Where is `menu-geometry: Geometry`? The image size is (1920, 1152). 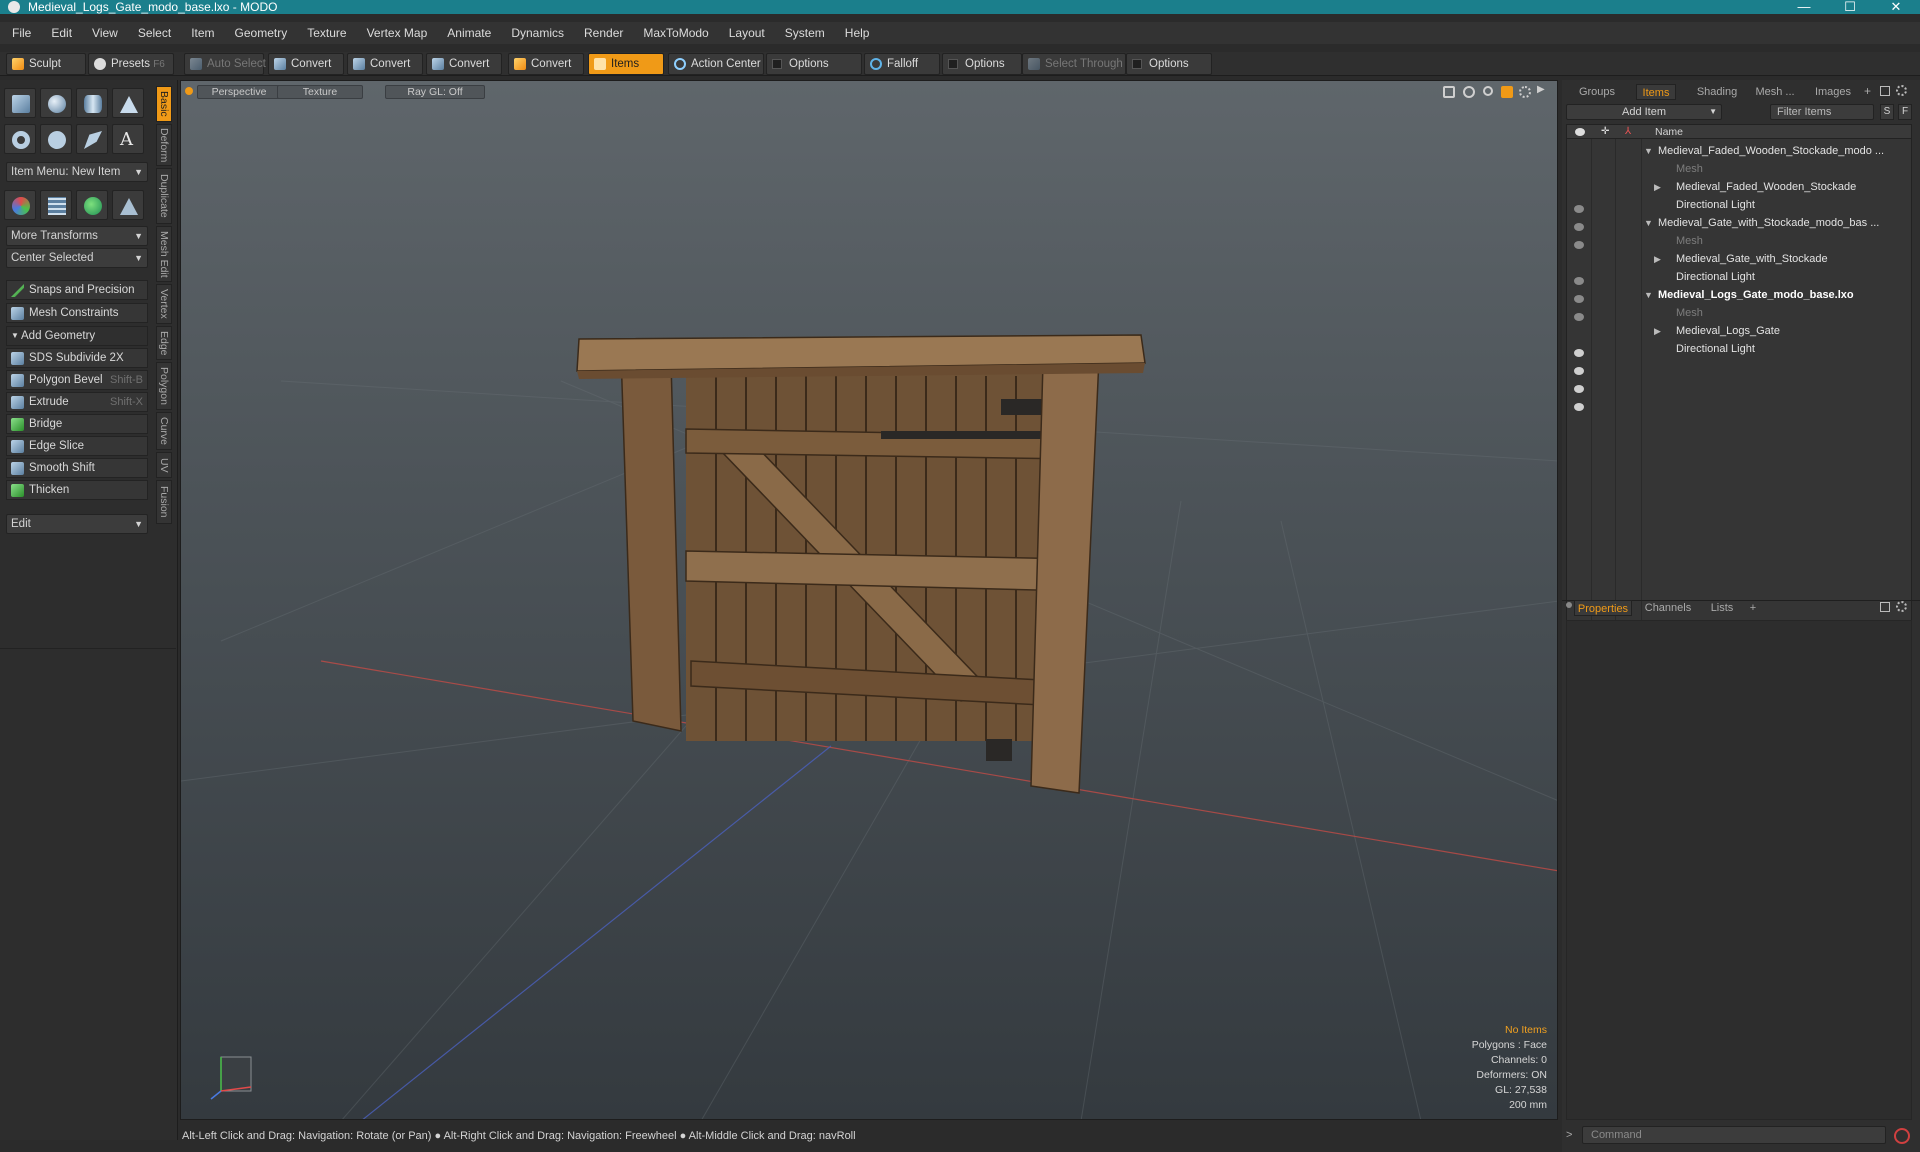
menu-geometry: Geometry is located at coordinates (261, 33).